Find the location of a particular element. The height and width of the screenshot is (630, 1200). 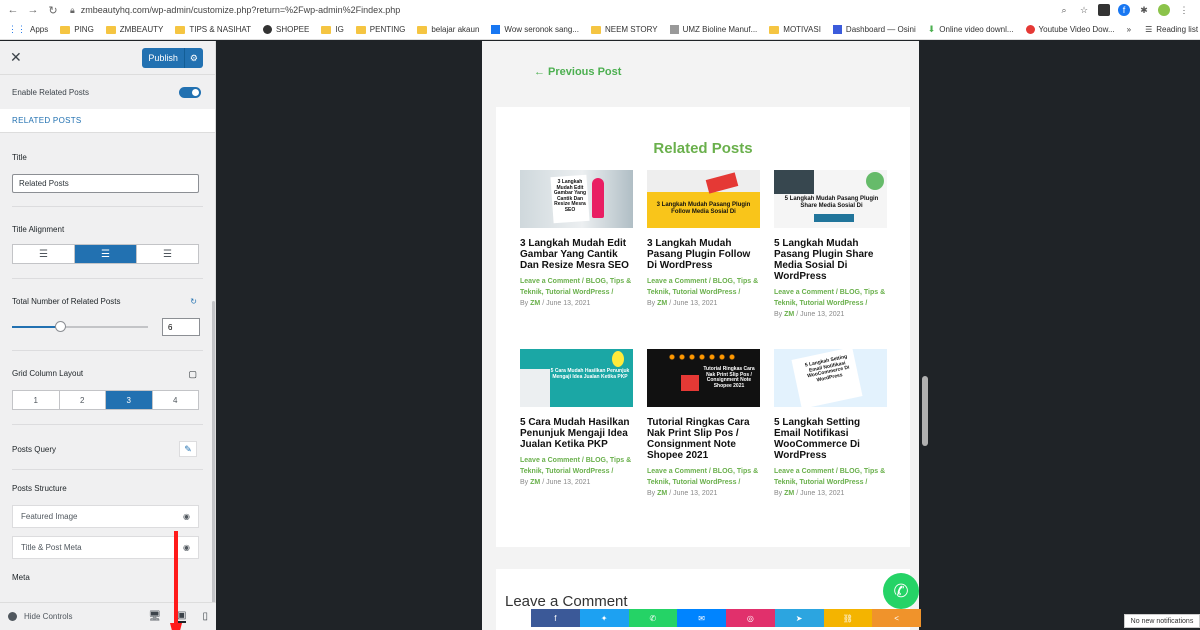

hide-controls-icon is located at coordinates (12, 616).